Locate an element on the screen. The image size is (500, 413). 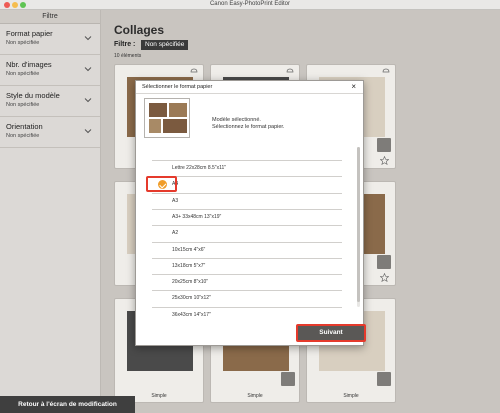
paper-size-label: A2 is located at coordinates (175, 233).